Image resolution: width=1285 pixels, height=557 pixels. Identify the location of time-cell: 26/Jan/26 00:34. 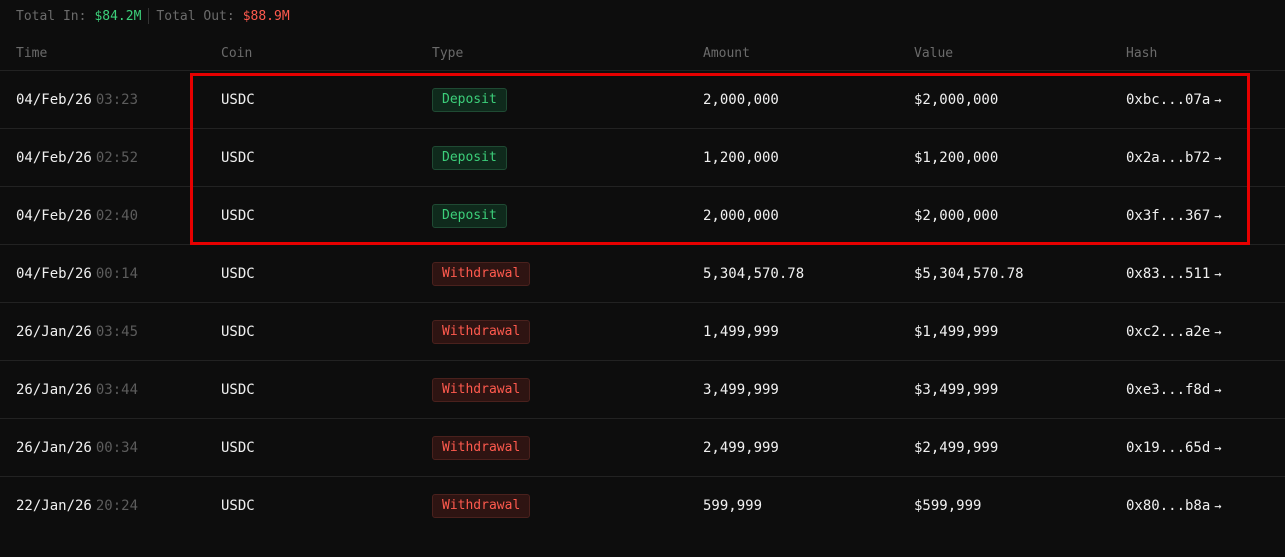
(77, 448).